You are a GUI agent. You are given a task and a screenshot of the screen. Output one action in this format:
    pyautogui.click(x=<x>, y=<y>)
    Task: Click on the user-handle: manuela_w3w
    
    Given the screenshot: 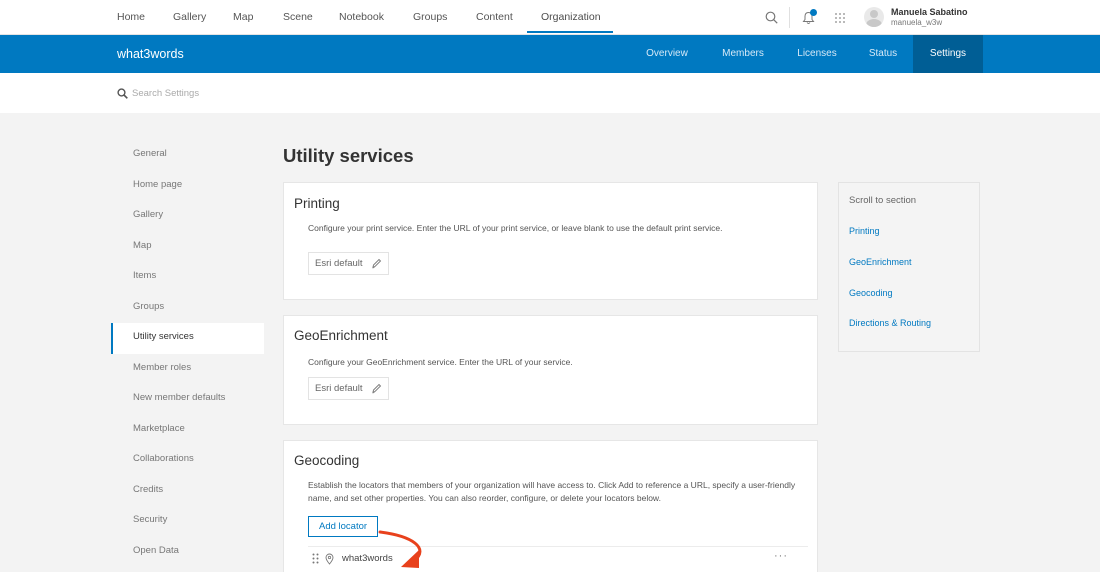 What is the action you would take?
    pyautogui.click(x=916, y=22)
    